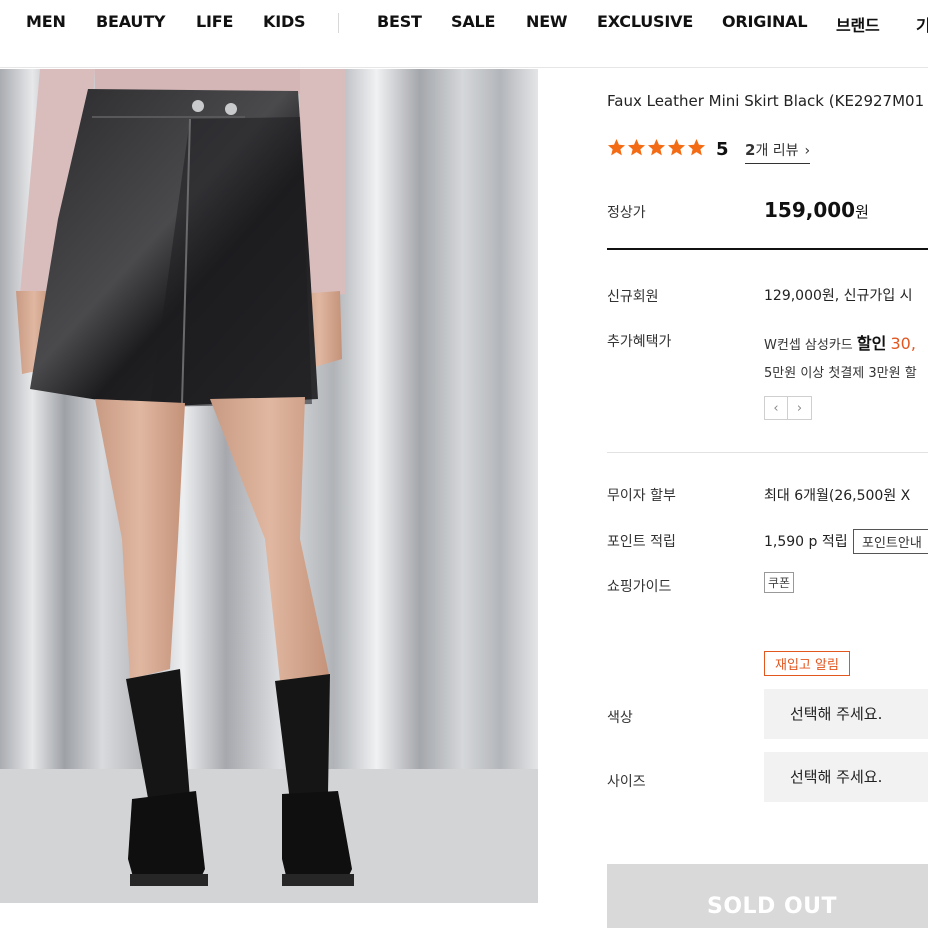  What do you see at coordinates (779, 582) in the screenshot?
I see `coupon-badge: 쿠폰` at bounding box center [779, 582].